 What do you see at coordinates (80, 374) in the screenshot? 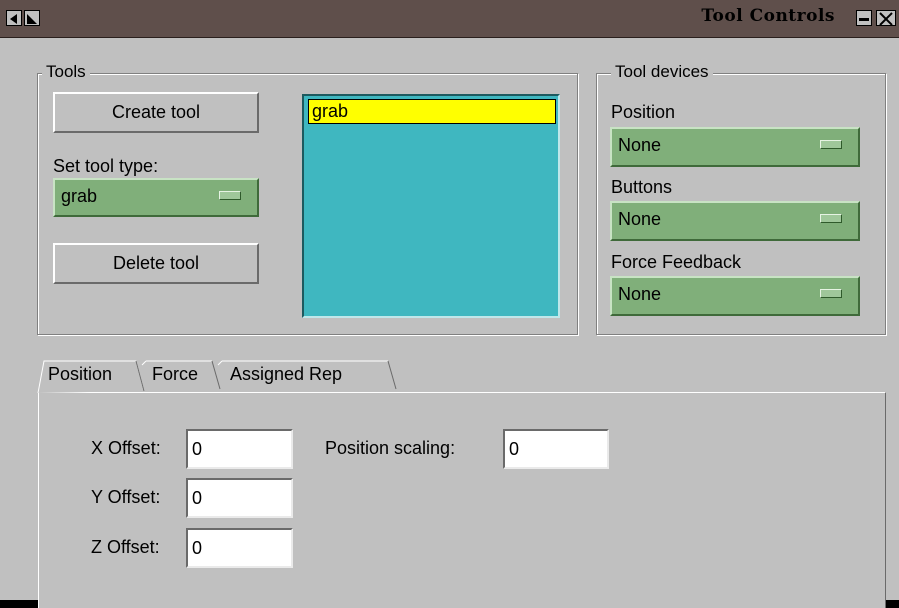
I see `tab-position-label: Position` at bounding box center [80, 374].